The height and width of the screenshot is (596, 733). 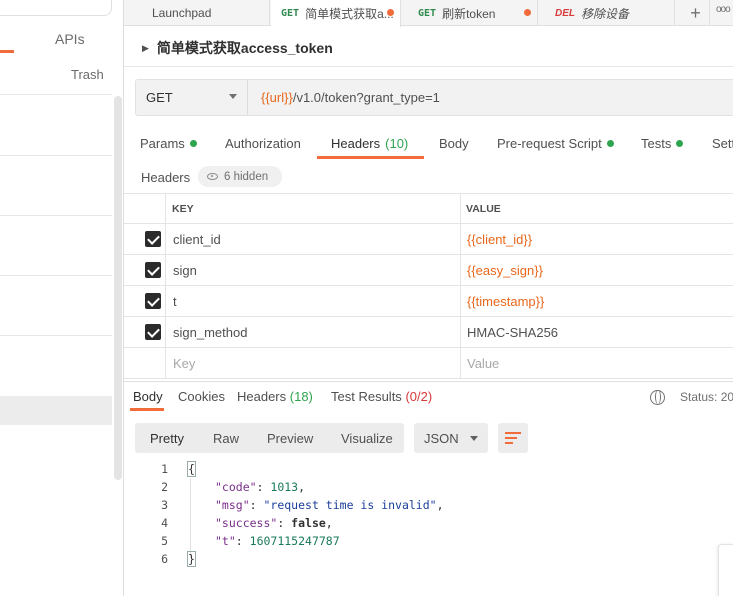 What do you see at coordinates (428, 381) in the screenshot?
I see `response-divider` at bounding box center [428, 381].